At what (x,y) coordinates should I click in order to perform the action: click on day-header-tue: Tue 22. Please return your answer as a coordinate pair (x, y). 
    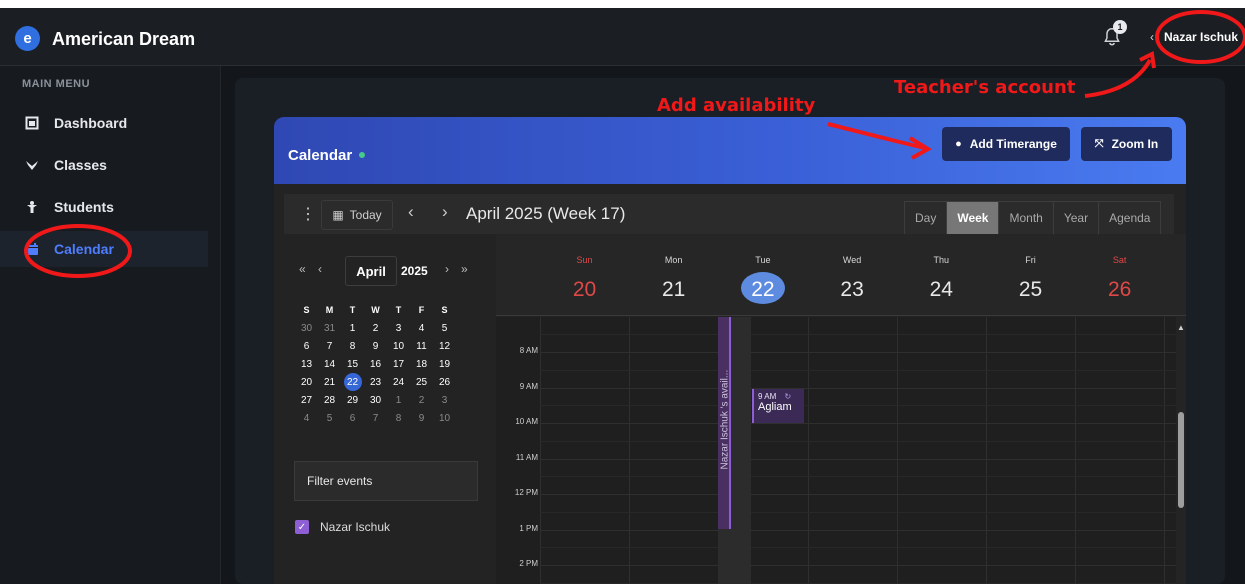
    Looking at the image, I should click on (762, 275).